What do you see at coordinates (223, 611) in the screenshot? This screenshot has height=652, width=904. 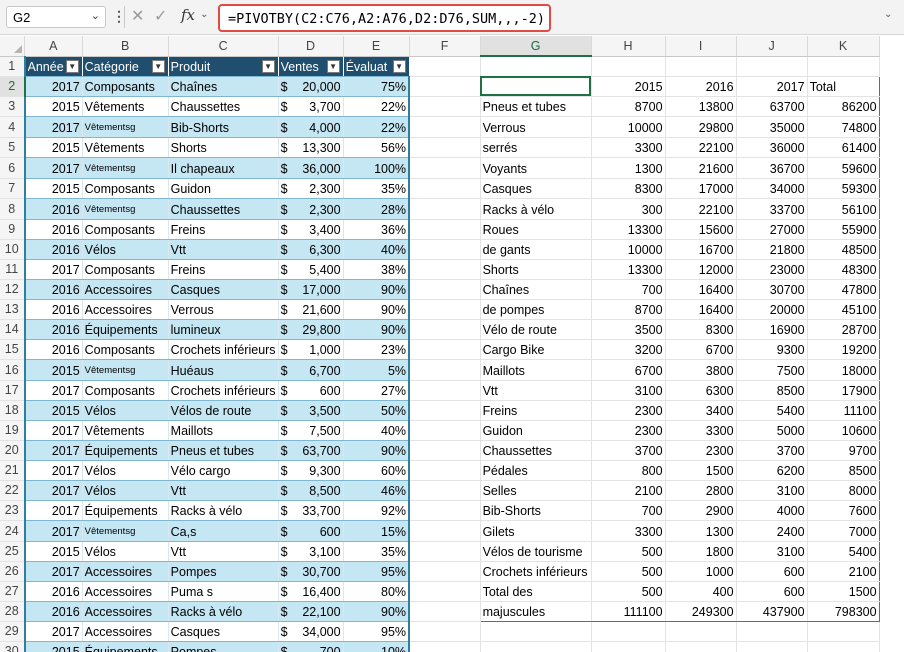 I see `table-cell: Racks à vélo` at bounding box center [223, 611].